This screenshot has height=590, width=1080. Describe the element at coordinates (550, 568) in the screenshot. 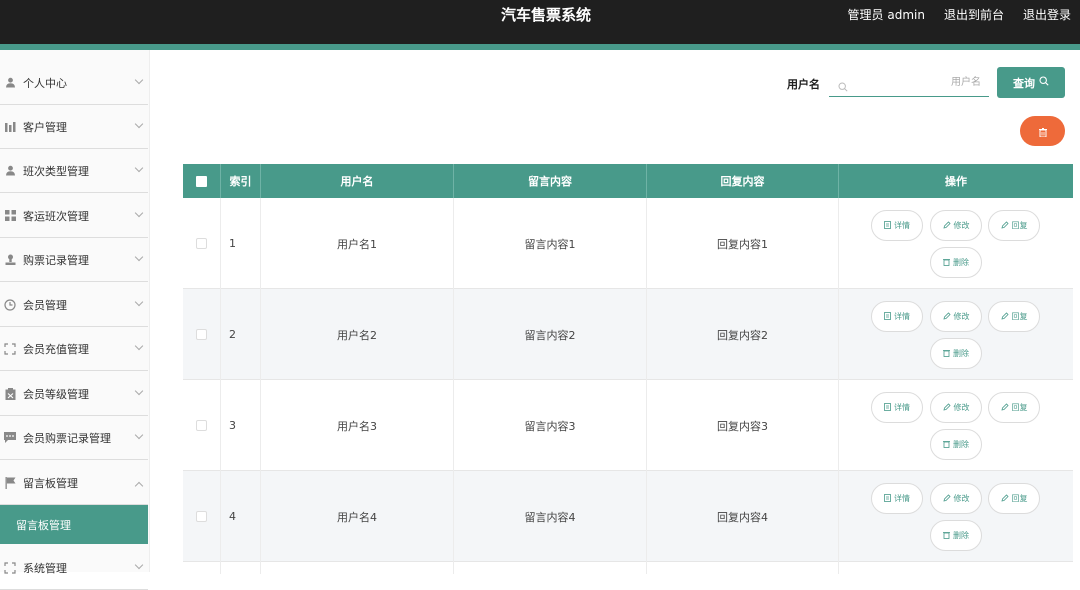

I see `cell-message` at that location.